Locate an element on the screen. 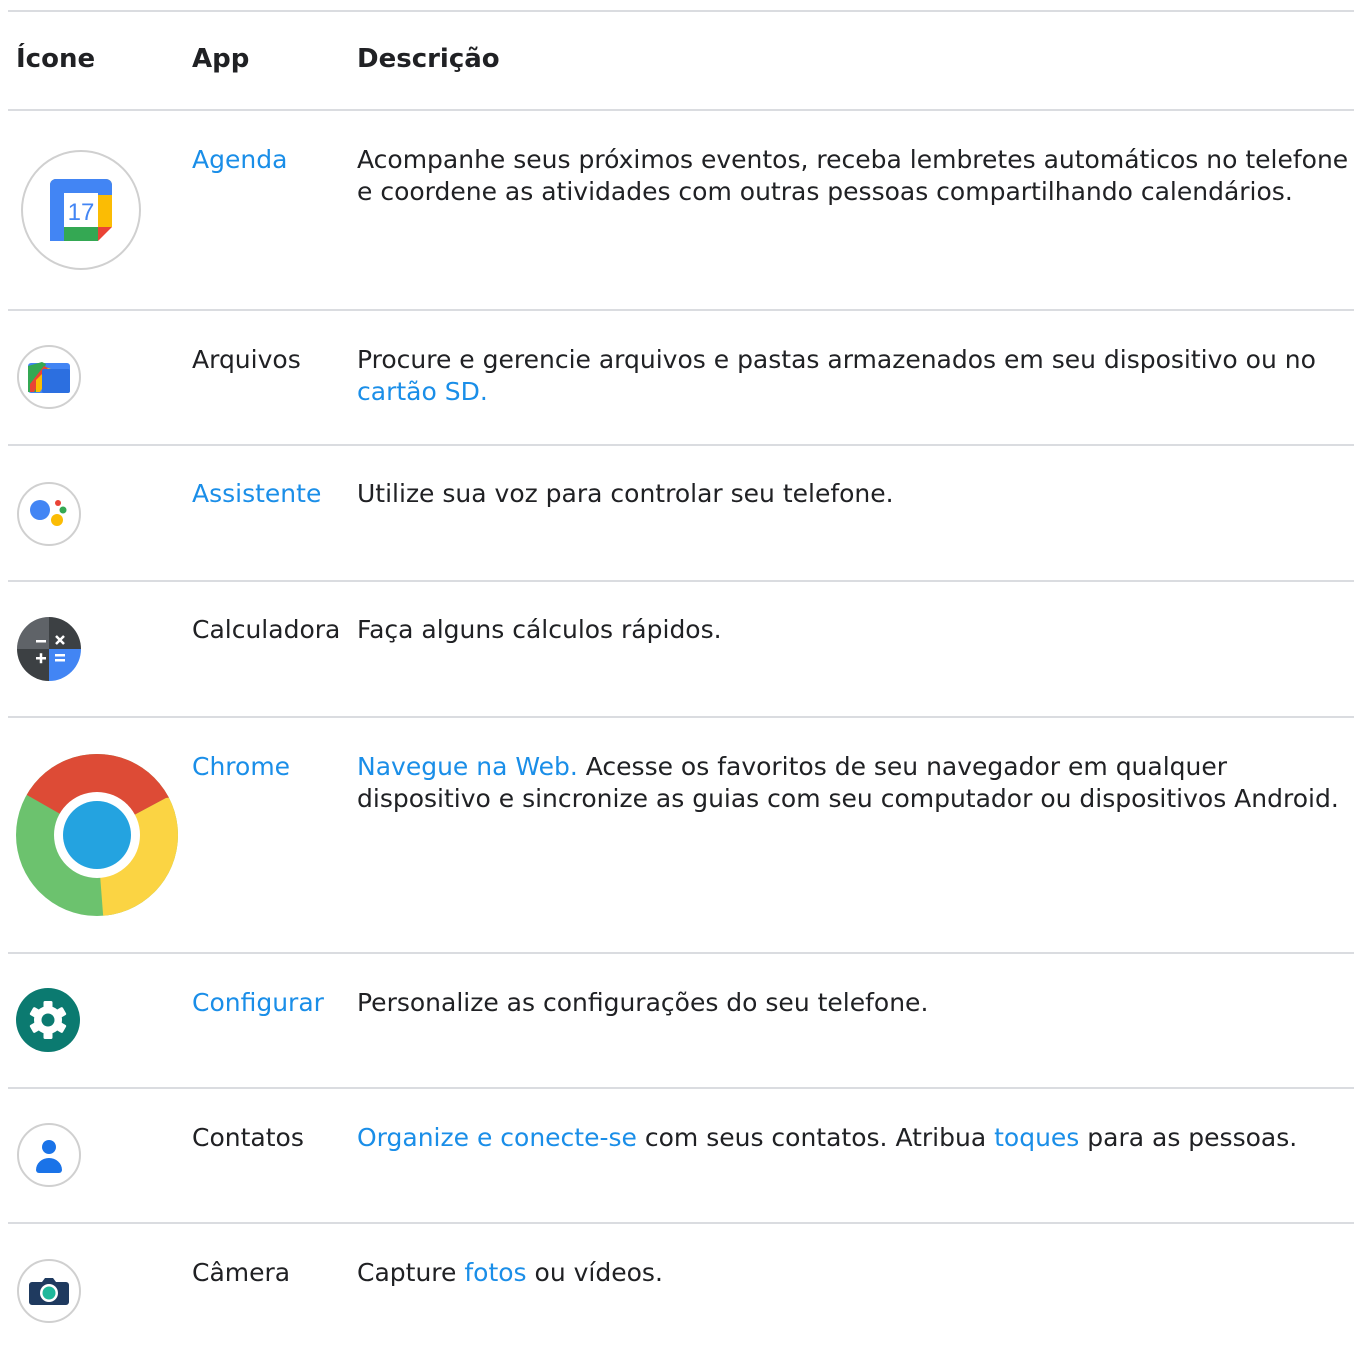 The image size is (1354, 1352). calculator-icon is located at coordinates (49, 649).